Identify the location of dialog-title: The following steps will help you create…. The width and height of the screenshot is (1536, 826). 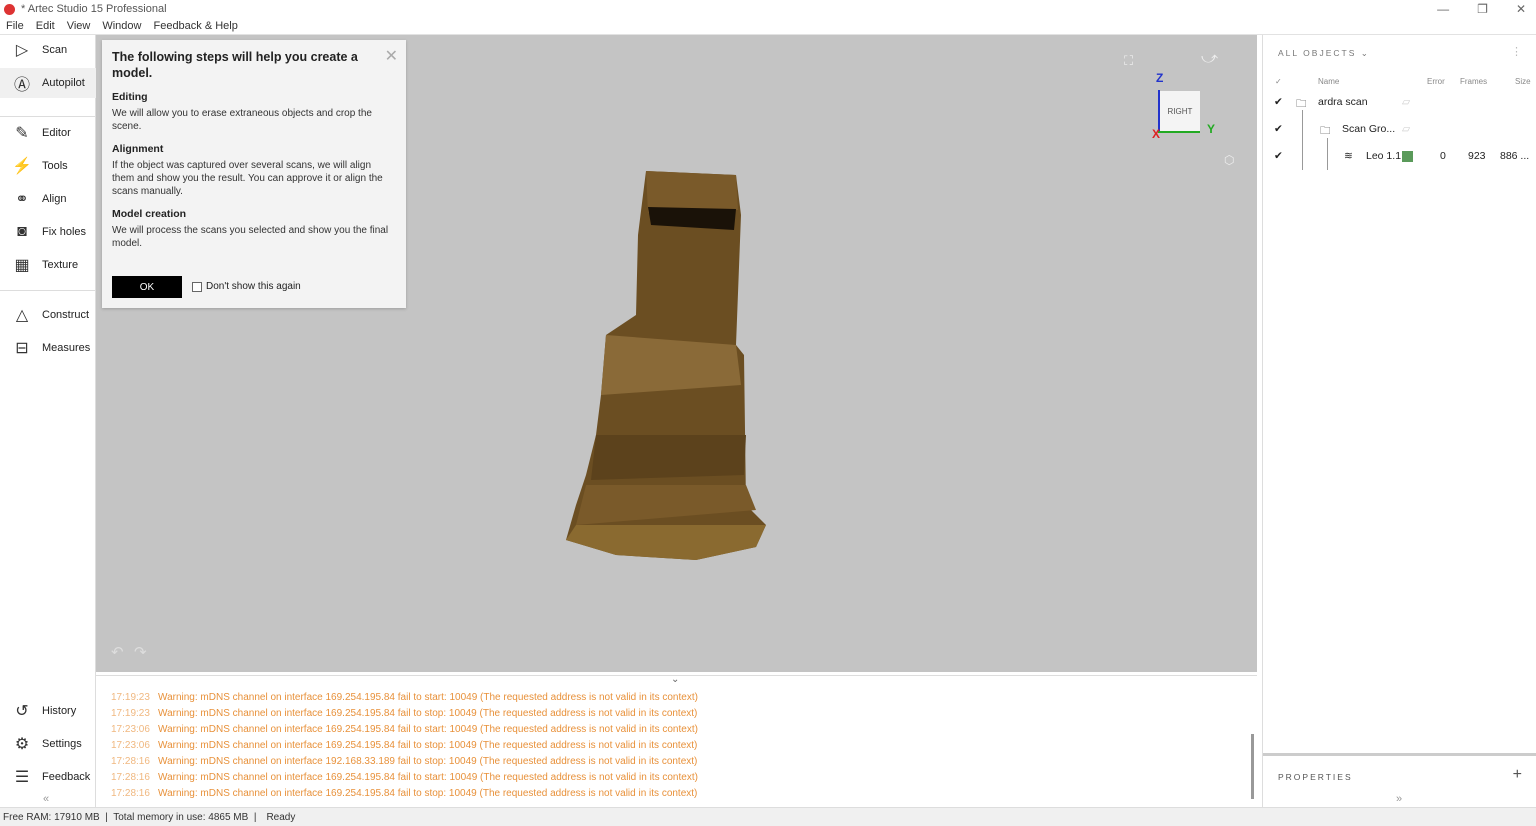
(235, 65).